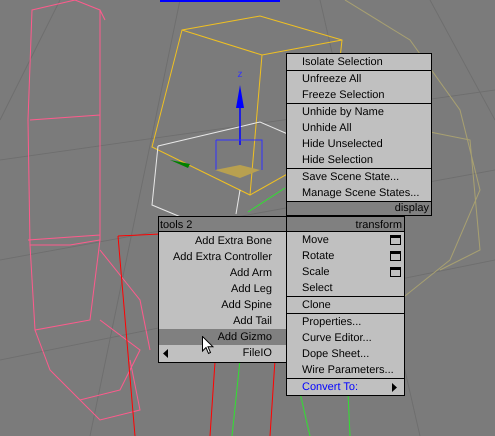 Image resolution: width=495 pixels, height=436 pixels. What do you see at coordinates (222, 241) in the screenshot?
I see `menu-item: Add Extra Bone` at bounding box center [222, 241].